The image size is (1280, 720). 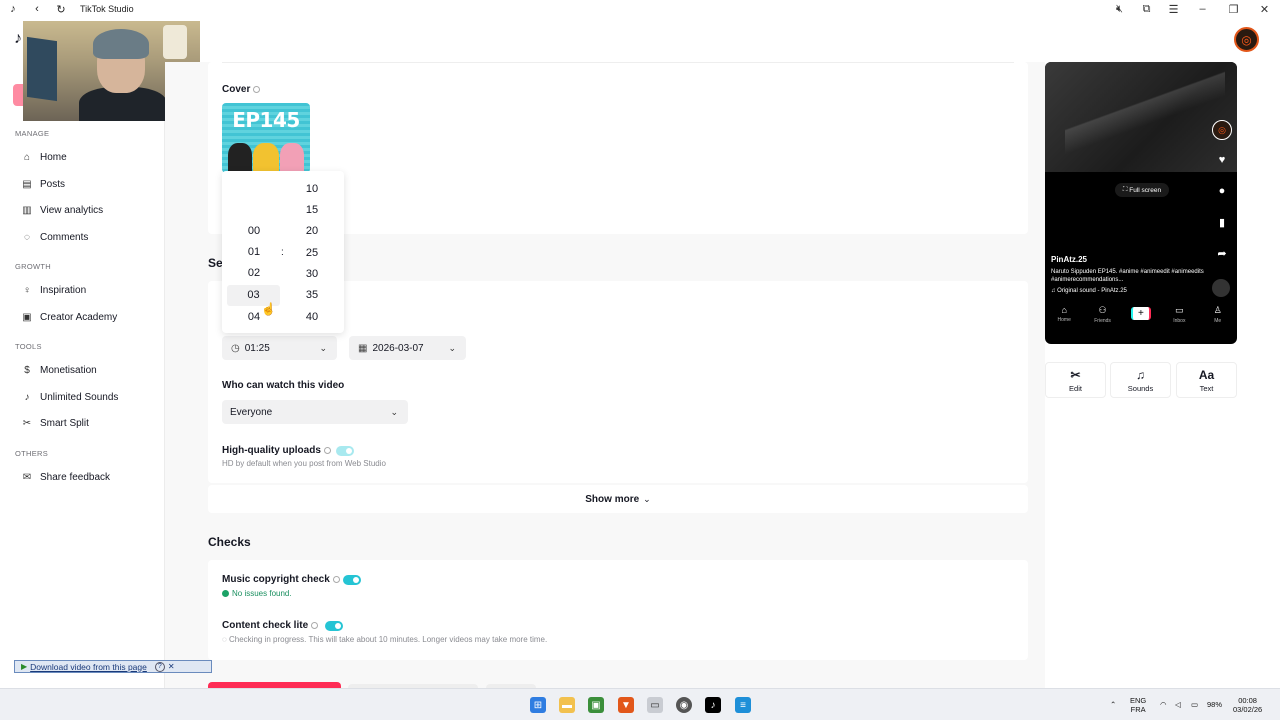 What do you see at coordinates (88, 667) in the screenshot?
I see `download-link: Download video from this page` at bounding box center [88, 667].